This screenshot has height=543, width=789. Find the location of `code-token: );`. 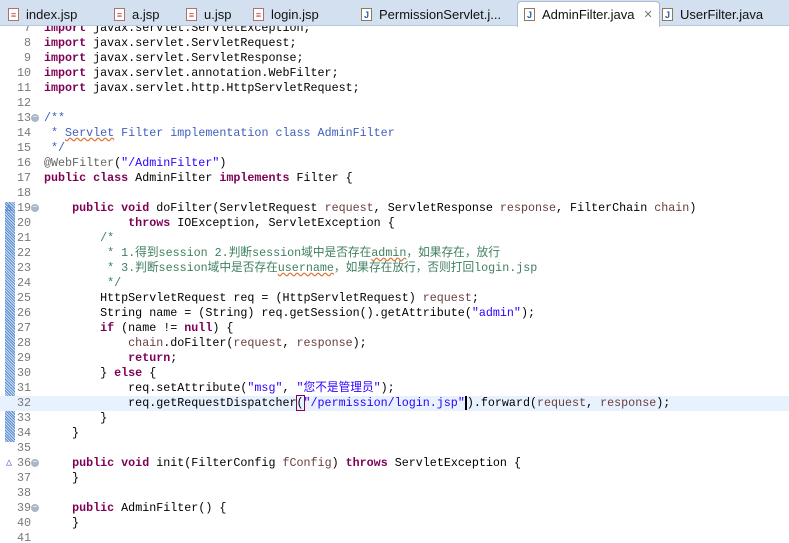

code-token: ); is located at coordinates (663, 403).